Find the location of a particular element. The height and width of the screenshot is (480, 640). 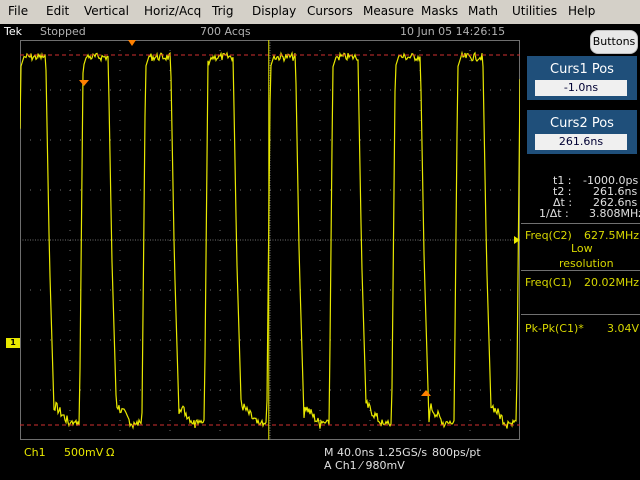

date-time: 10 Jun 05 14:26:15 is located at coordinates (453, 31).